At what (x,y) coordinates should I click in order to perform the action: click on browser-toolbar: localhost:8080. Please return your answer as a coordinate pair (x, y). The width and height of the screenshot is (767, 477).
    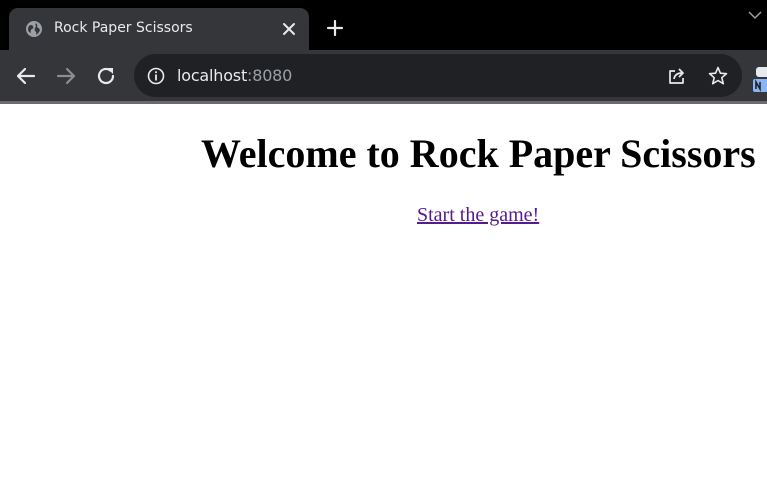
    Looking at the image, I should click on (383, 75).